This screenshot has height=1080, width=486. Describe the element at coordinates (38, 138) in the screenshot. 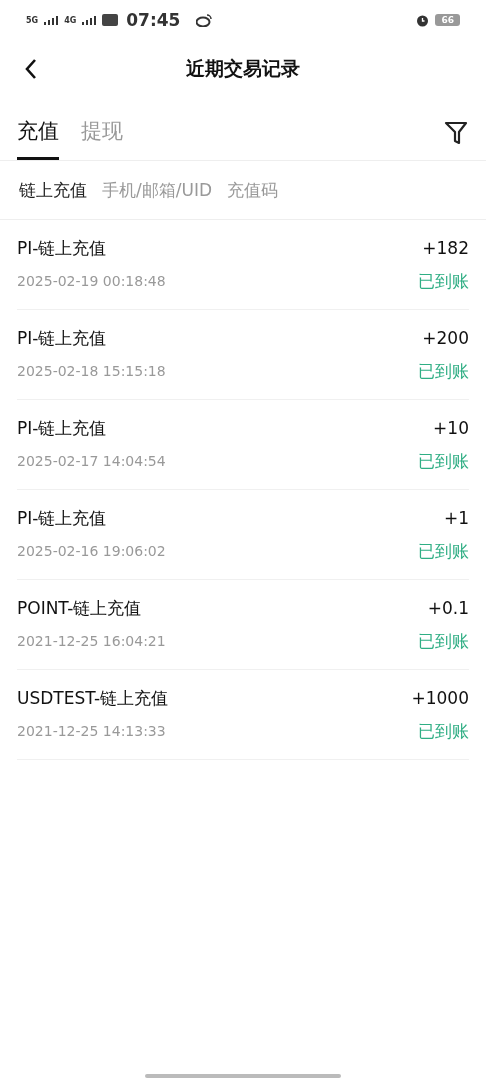

I see `tab: 充值` at that location.